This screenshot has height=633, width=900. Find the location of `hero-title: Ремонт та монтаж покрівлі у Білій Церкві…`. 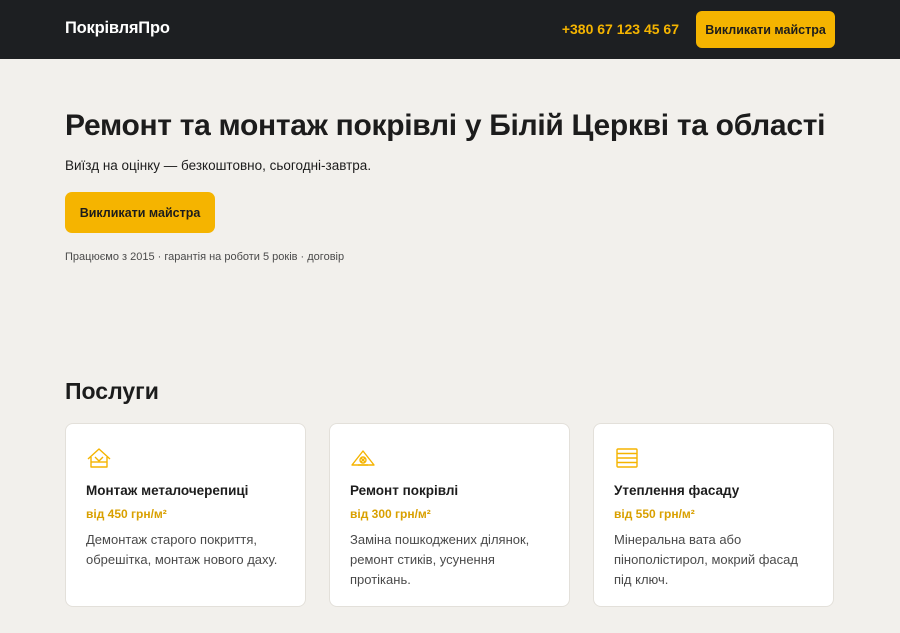

hero-title: Ремонт та монтаж покрівлі у Білій Церкві… is located at coordinates (445, 125).